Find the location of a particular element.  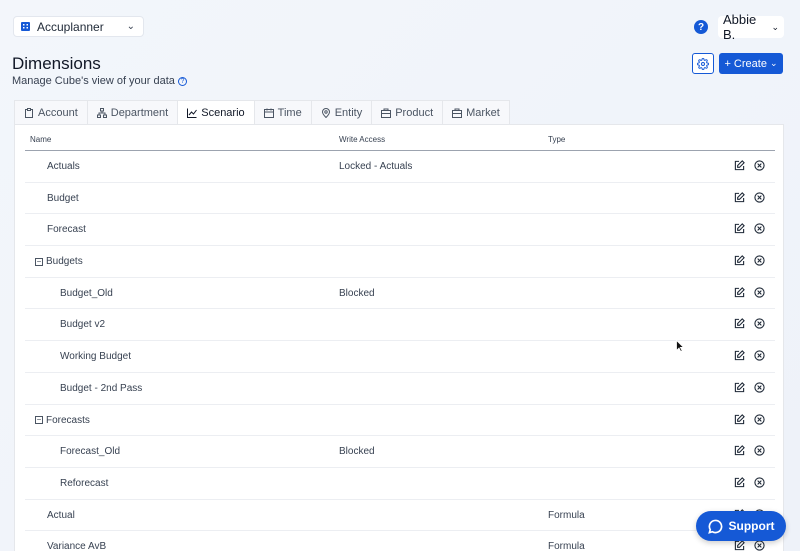

store-icon is located at coordinates (457, 113).